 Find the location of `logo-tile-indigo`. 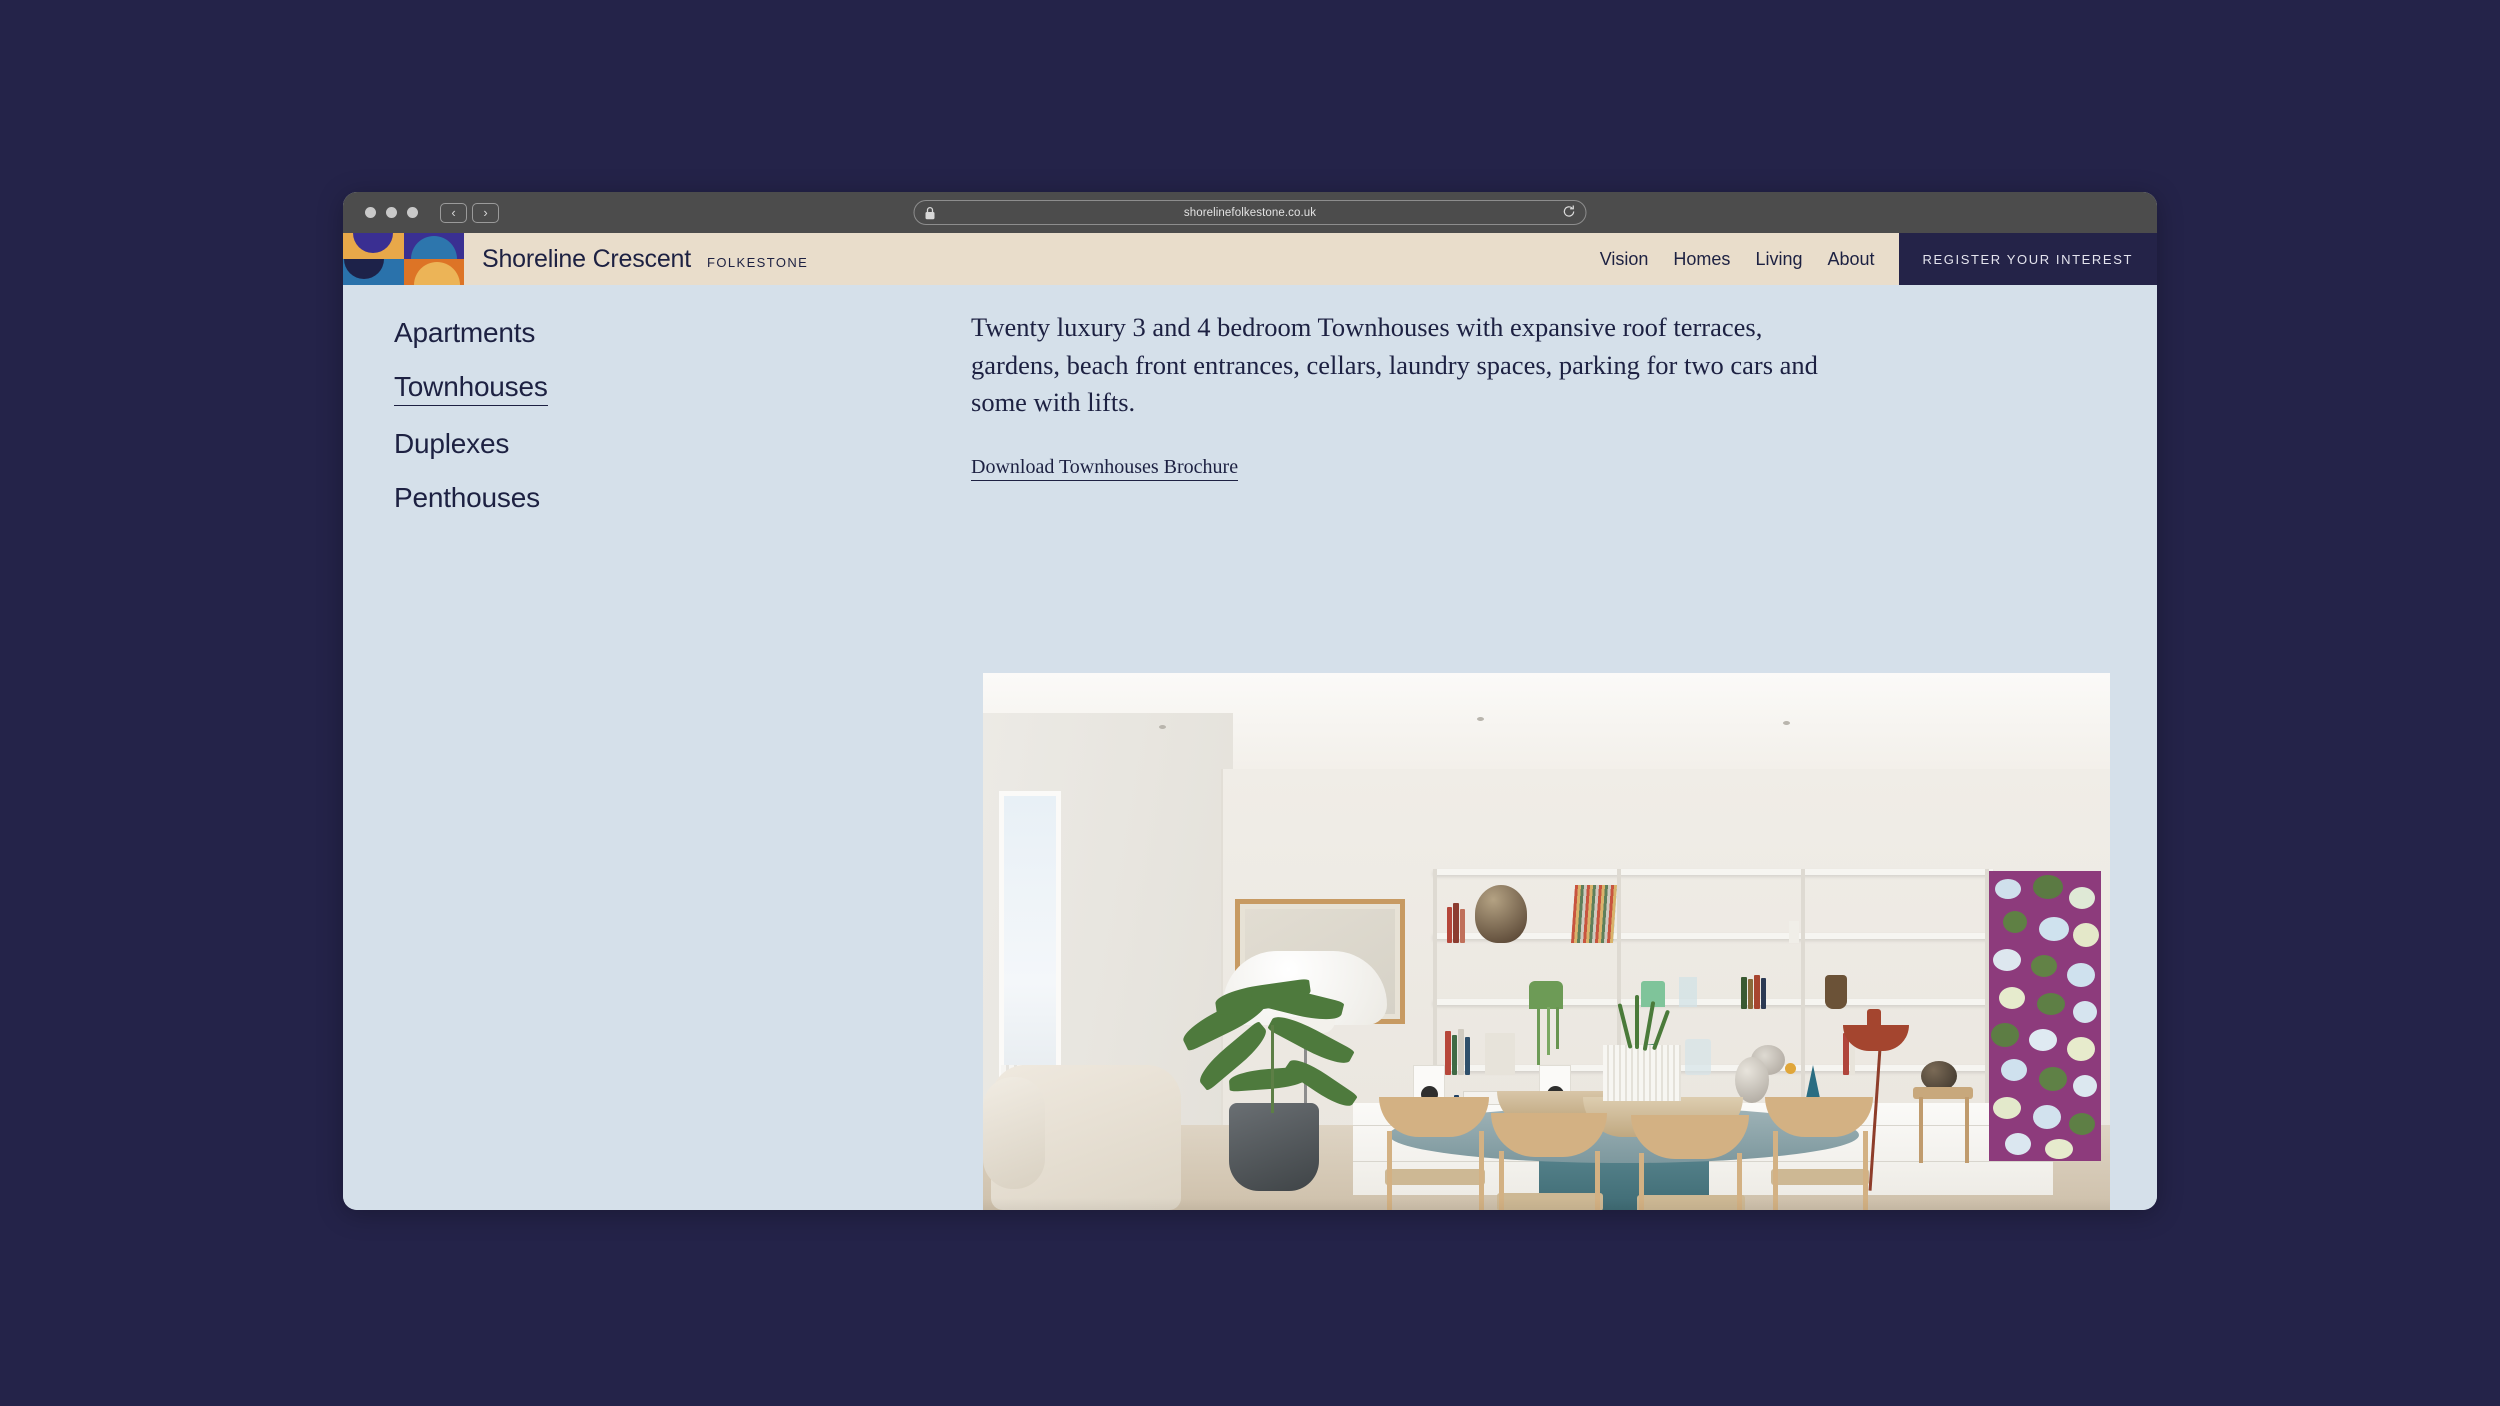

logo-tile-indigo is located at coordinates (433, 246).